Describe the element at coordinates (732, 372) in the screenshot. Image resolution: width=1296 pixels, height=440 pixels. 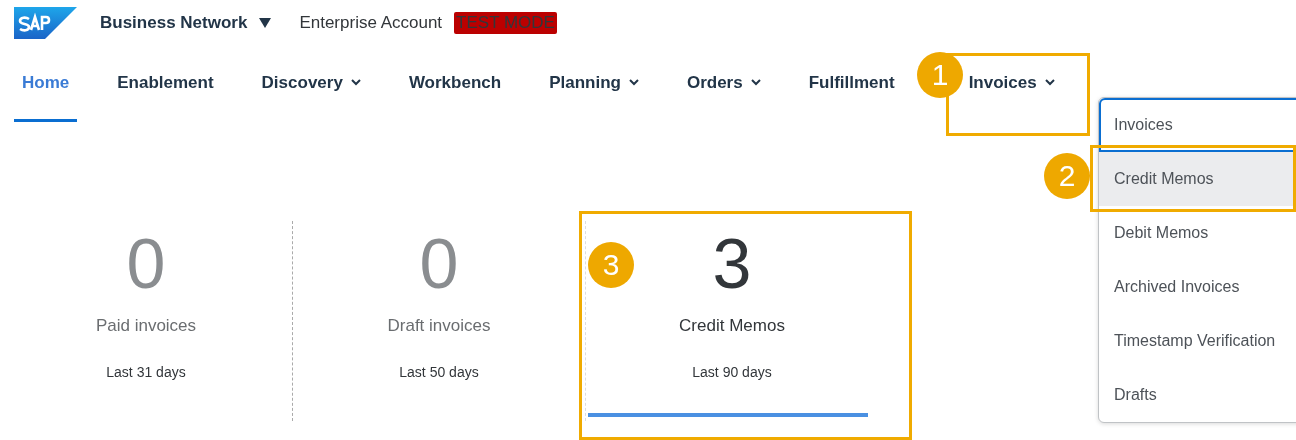
I see `stat-period: Last 90 days` at that location.